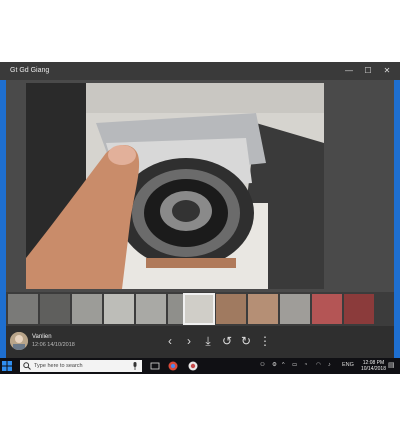  I want to click on desktop-background-right, so click(397, 219).